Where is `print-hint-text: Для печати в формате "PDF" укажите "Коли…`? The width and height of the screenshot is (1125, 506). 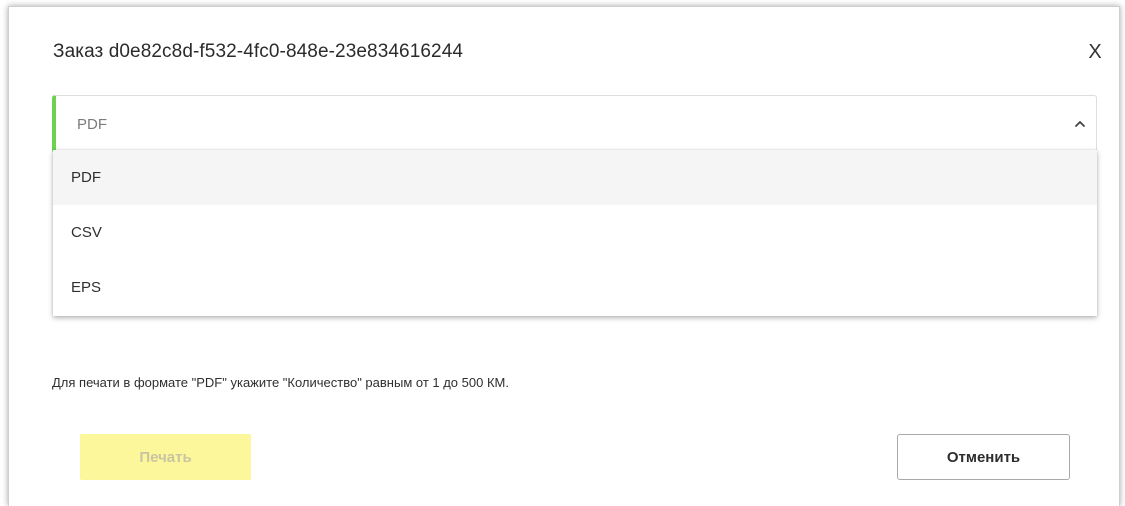 print-hint-text: Для печати в формате "PDF" укажите "Коли… is located at coordinates (280, 382).